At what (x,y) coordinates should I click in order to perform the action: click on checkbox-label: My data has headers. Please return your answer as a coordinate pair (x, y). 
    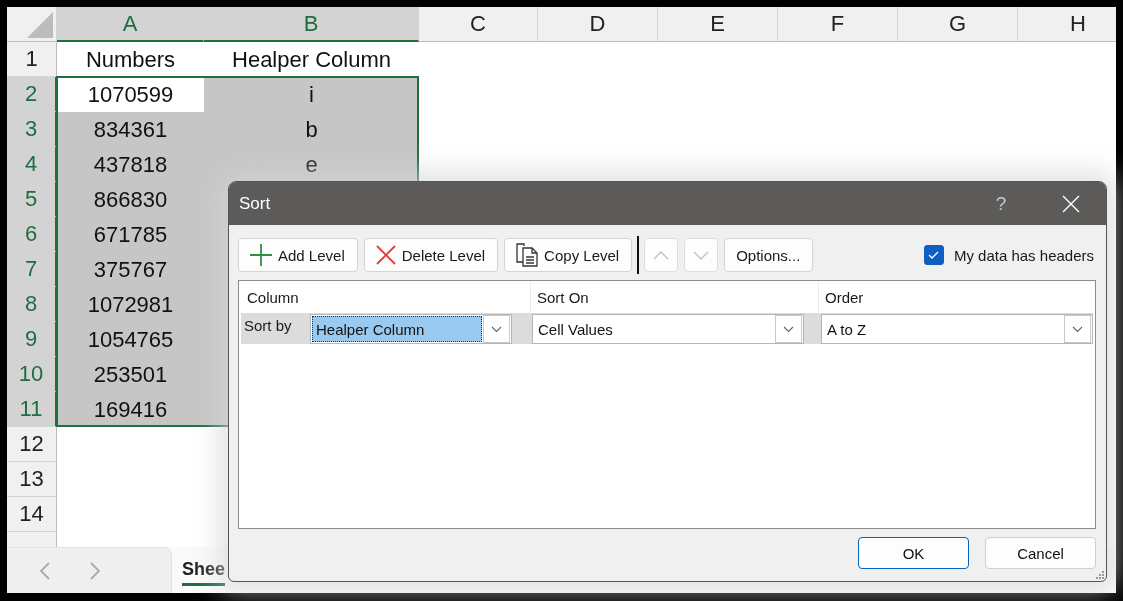
    Looking at the image, I should click on (1023, 255).